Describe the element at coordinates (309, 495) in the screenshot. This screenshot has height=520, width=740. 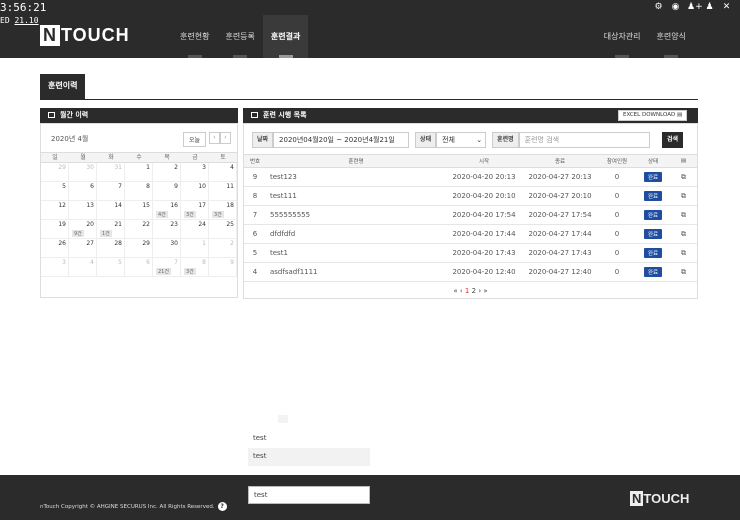
I see `floating-text-input: test` at that location.